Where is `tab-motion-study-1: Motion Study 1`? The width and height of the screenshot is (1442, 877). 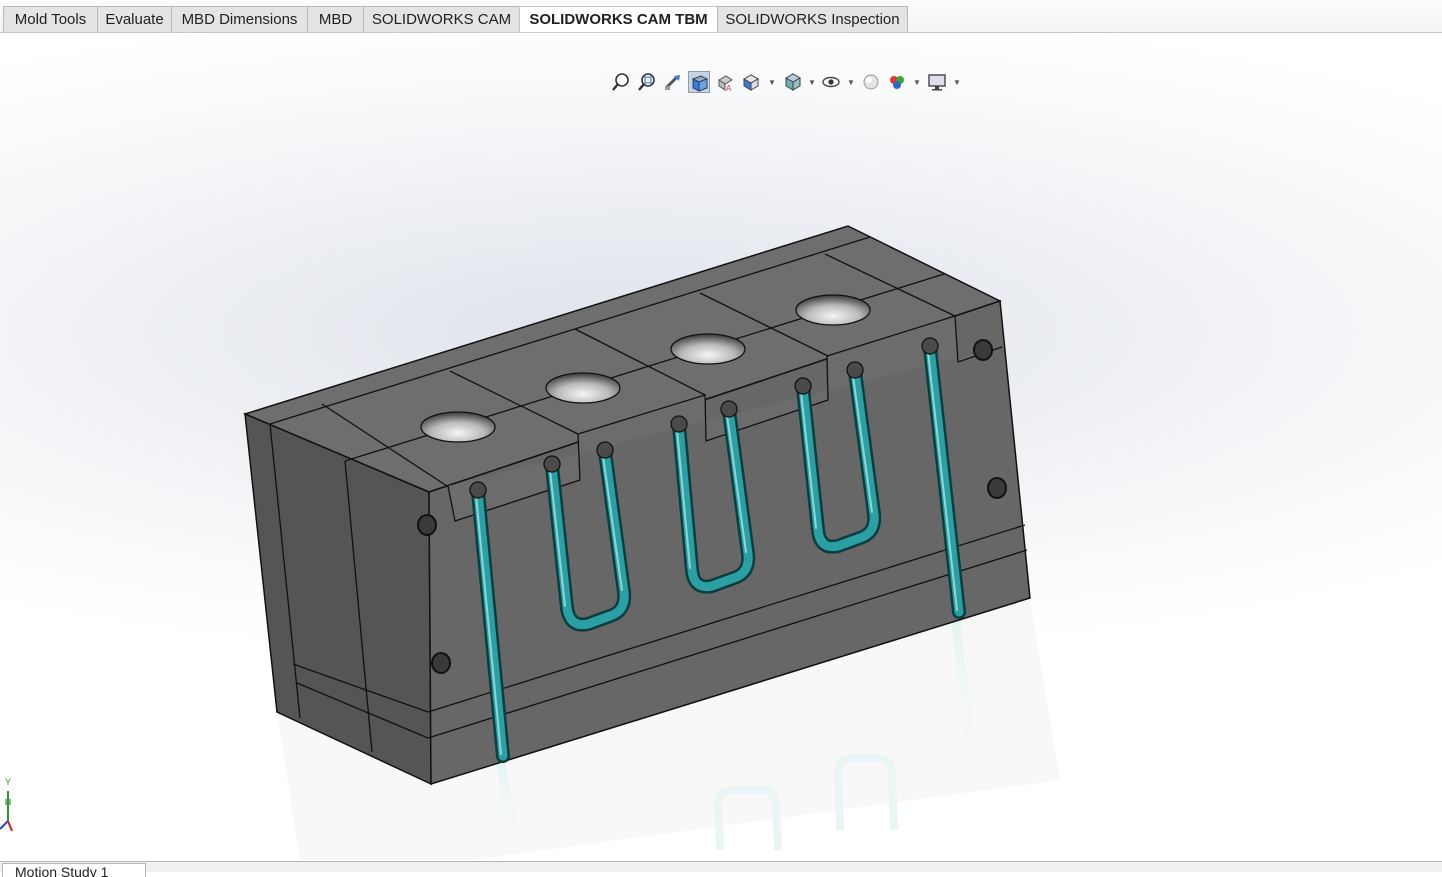
tab-motion-study-1: Motion Study 1 is located at coordinates (74, 870).